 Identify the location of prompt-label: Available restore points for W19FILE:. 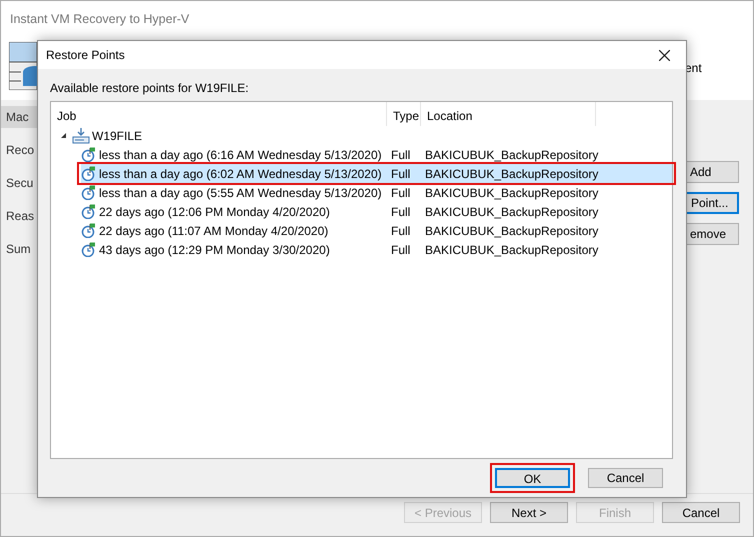
(150, 88).